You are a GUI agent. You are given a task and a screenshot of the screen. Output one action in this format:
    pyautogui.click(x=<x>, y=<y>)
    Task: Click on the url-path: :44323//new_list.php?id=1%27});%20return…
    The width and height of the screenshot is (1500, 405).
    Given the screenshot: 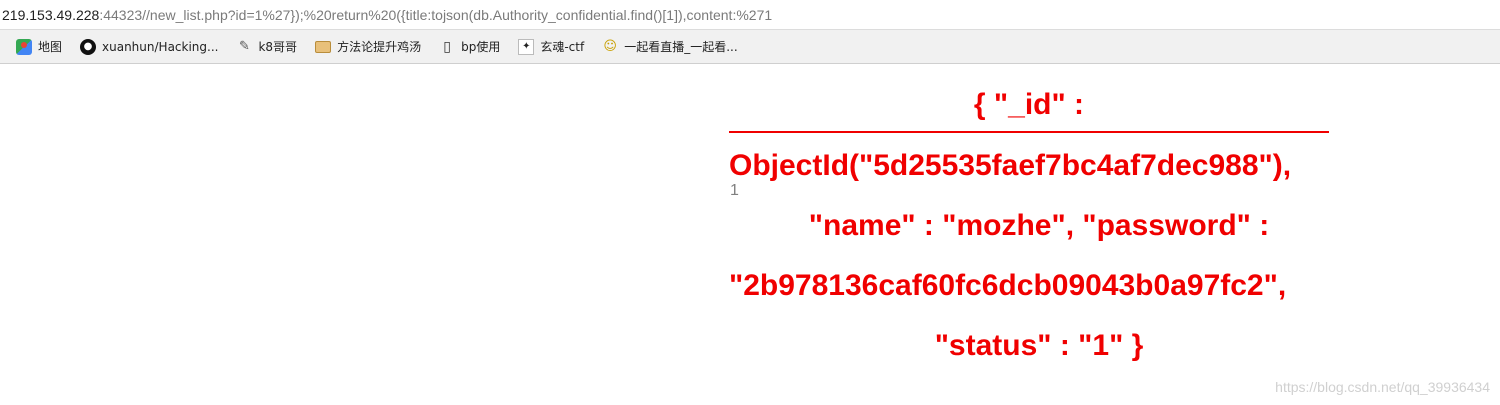 What is the action you would take?
    pyautogui.click(x=436, y=14)
    